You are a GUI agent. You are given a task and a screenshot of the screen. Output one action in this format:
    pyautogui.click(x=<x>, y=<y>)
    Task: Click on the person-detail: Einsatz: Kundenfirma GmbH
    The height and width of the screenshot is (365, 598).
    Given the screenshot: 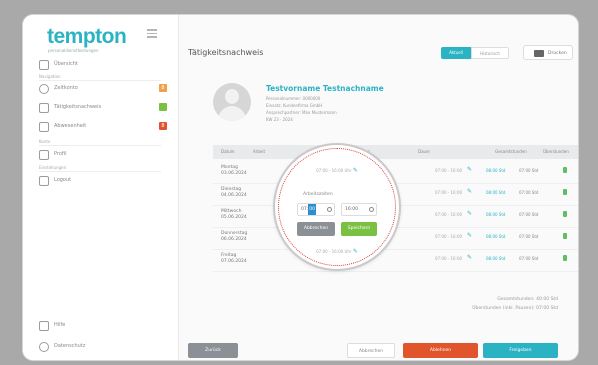 What is the action you would take?
    pyautogui.click(x=294, y=105)
    